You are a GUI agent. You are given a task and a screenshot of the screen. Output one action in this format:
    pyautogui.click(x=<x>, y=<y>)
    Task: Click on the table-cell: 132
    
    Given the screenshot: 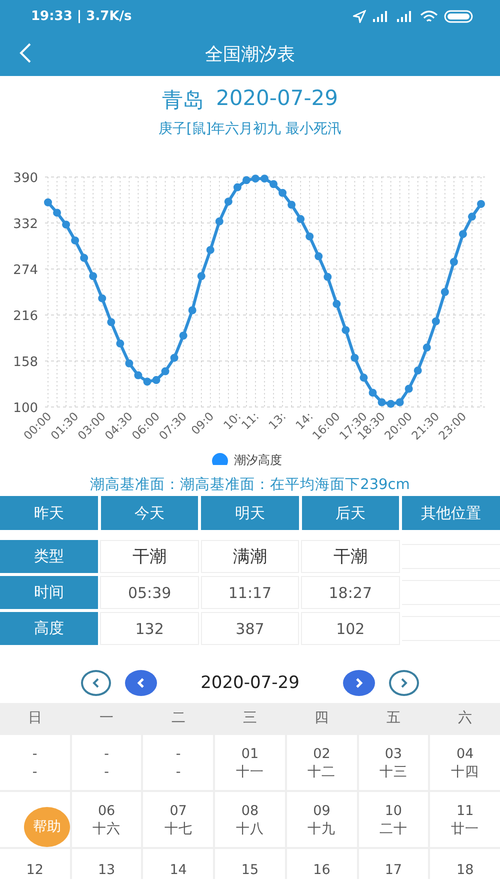 What is the action you would take?
    pyautogui.click(x=149, y=628)
    